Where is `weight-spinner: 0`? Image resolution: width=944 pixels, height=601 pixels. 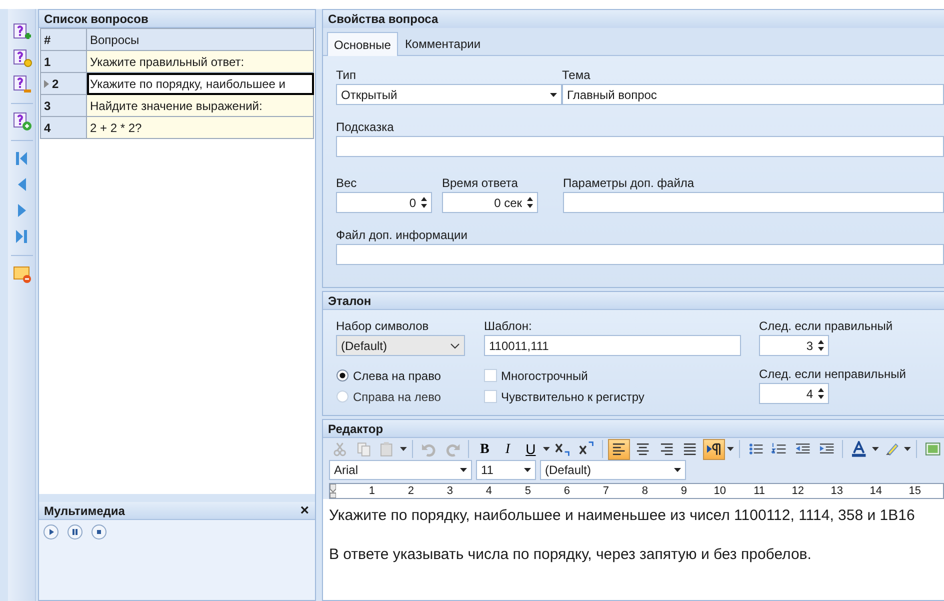
weight-spinner: 0 is located at coordinates (384, 202).